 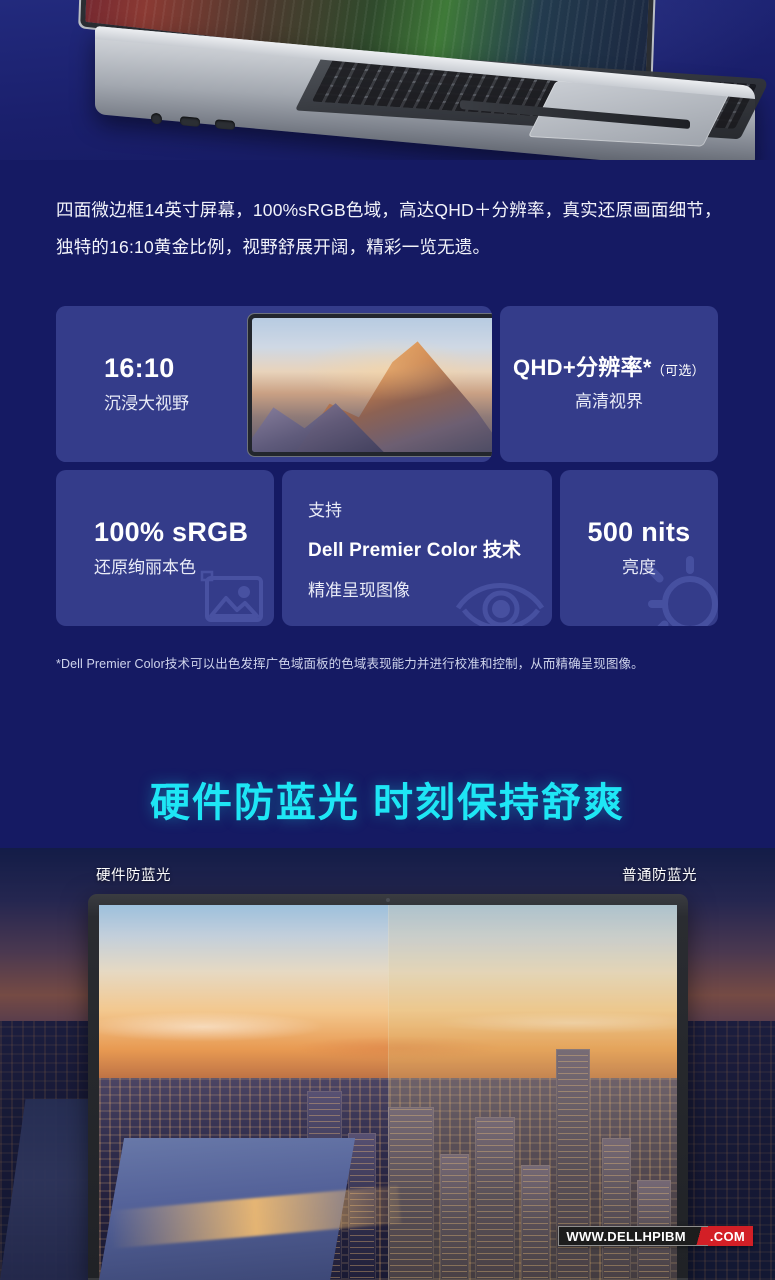 I want to click on premier-color-line1: 支持, so click(x=325, y=510).